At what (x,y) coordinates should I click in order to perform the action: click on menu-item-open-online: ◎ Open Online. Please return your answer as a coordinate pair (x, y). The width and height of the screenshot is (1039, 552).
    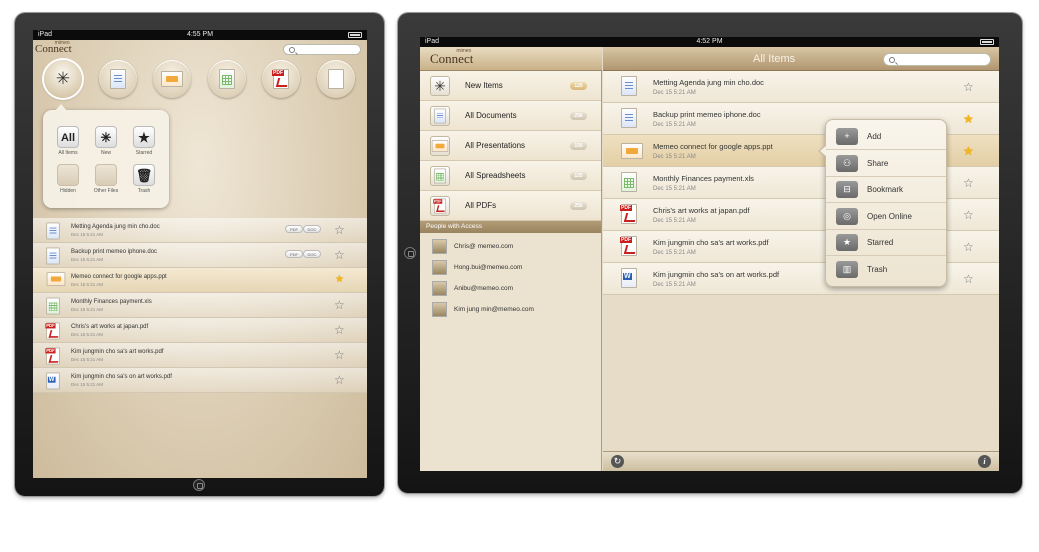
    Looking at the image, I should click on (886, 217).